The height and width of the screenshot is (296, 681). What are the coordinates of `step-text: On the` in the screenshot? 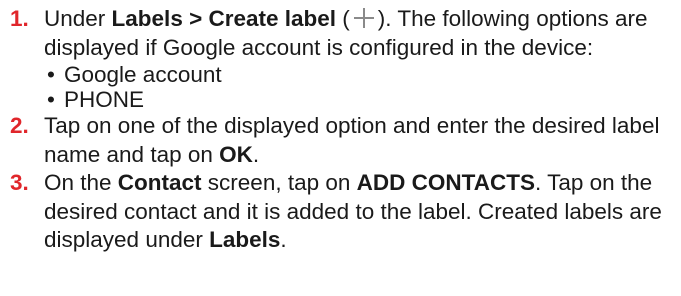 It's located at (81, 182).